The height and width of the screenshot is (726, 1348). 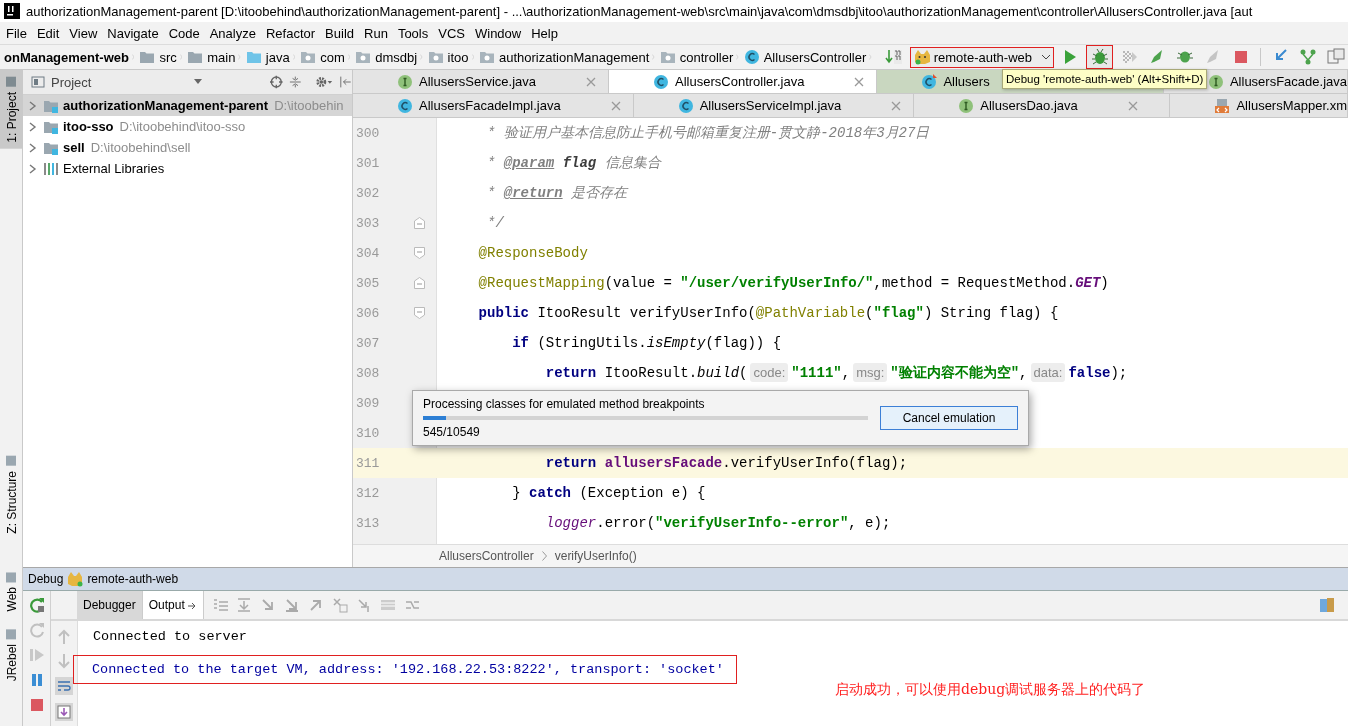 What do you see at coordinates (368, 193) in the screenshot?
I see `line-number: 302` at bounding box center [368, 193].